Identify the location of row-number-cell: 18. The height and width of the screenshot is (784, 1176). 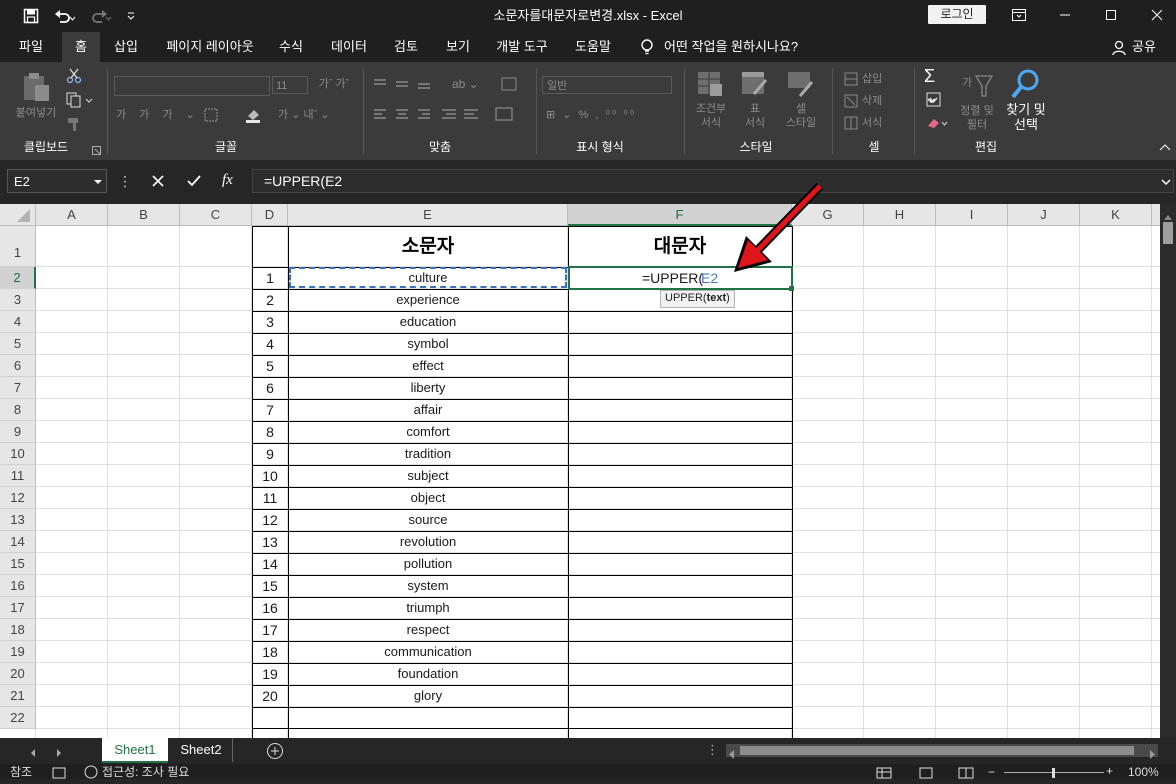
(270, 652).